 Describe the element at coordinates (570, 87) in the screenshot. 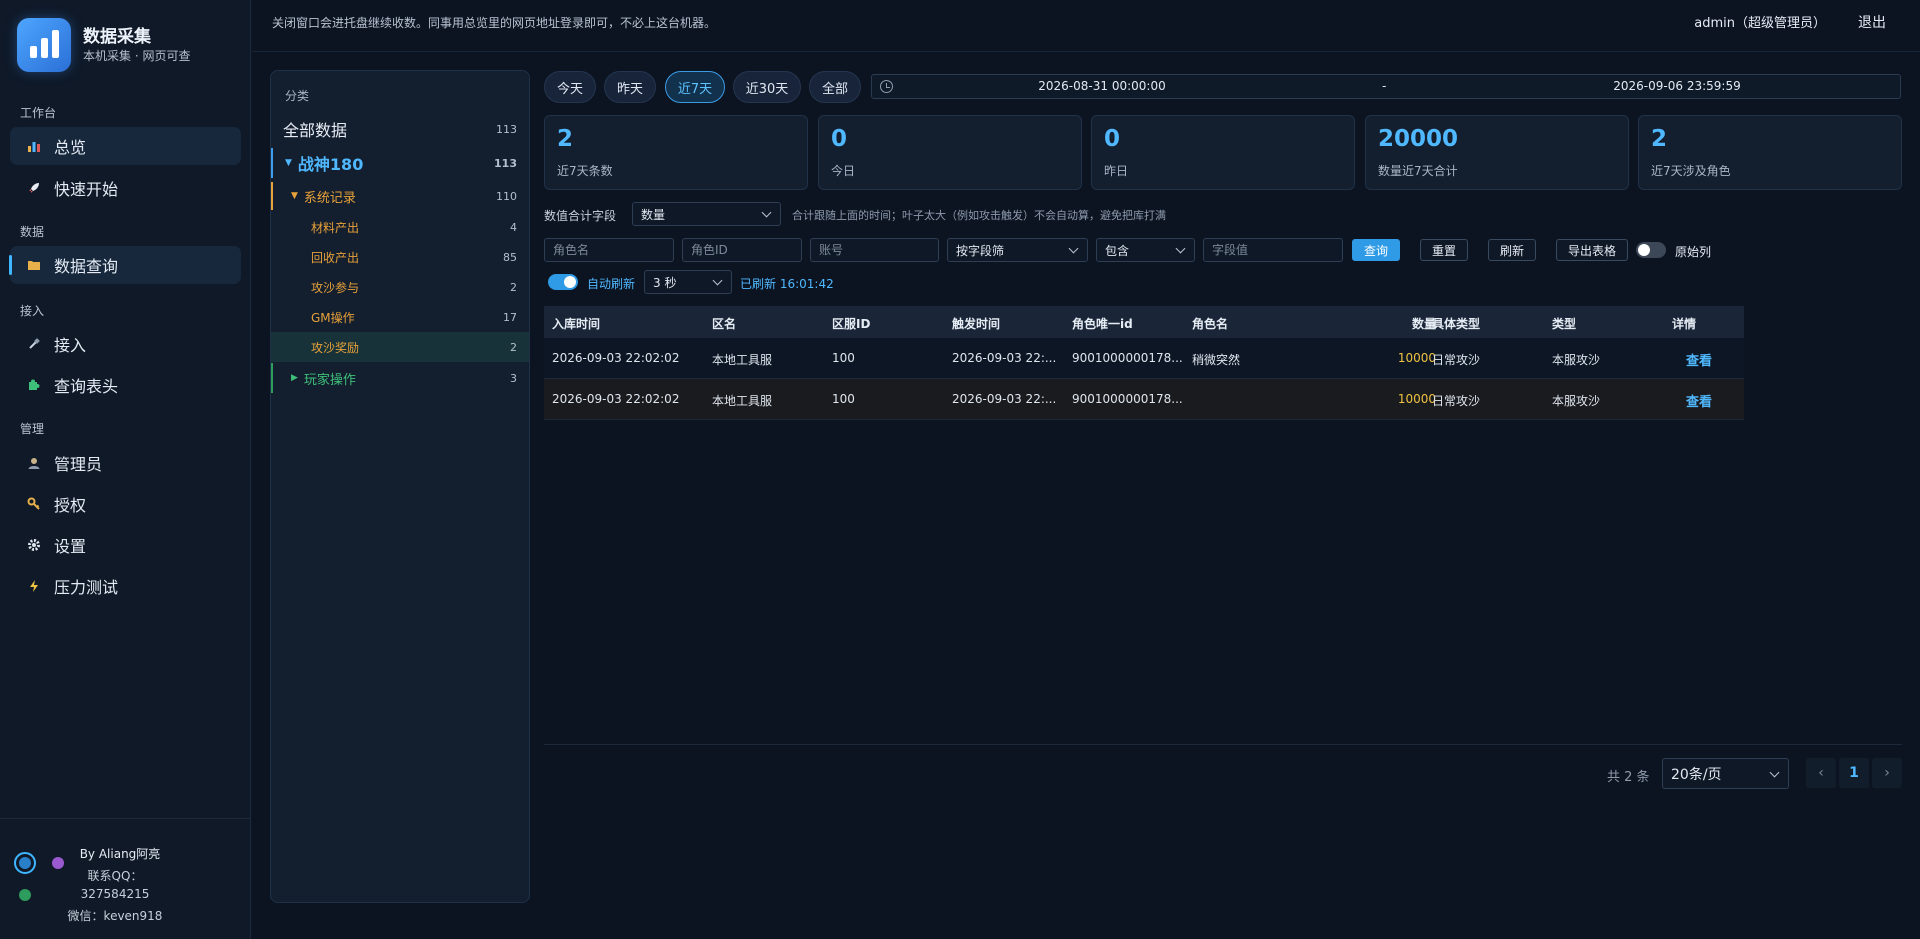

I see `date-filter-today: 今天` at that location.